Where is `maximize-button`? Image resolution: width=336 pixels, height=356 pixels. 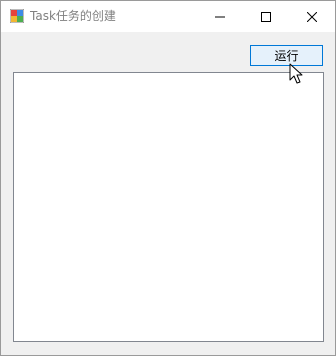 maximize-button is located at coordinates (266, 16).